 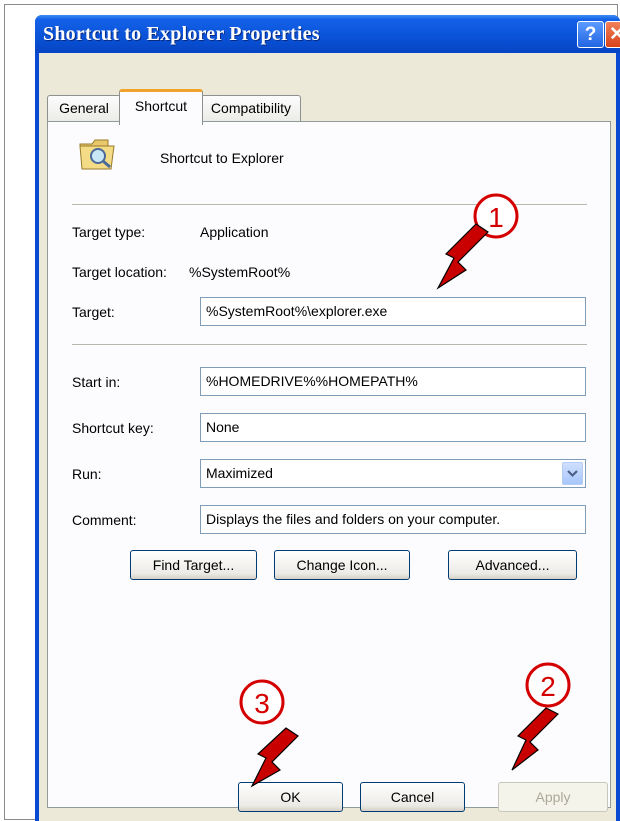 What do you see at coordinates (161, 107) in the screenshot?
I see `tab-shortcut: Shortcut` at bounding box center [161, 107].